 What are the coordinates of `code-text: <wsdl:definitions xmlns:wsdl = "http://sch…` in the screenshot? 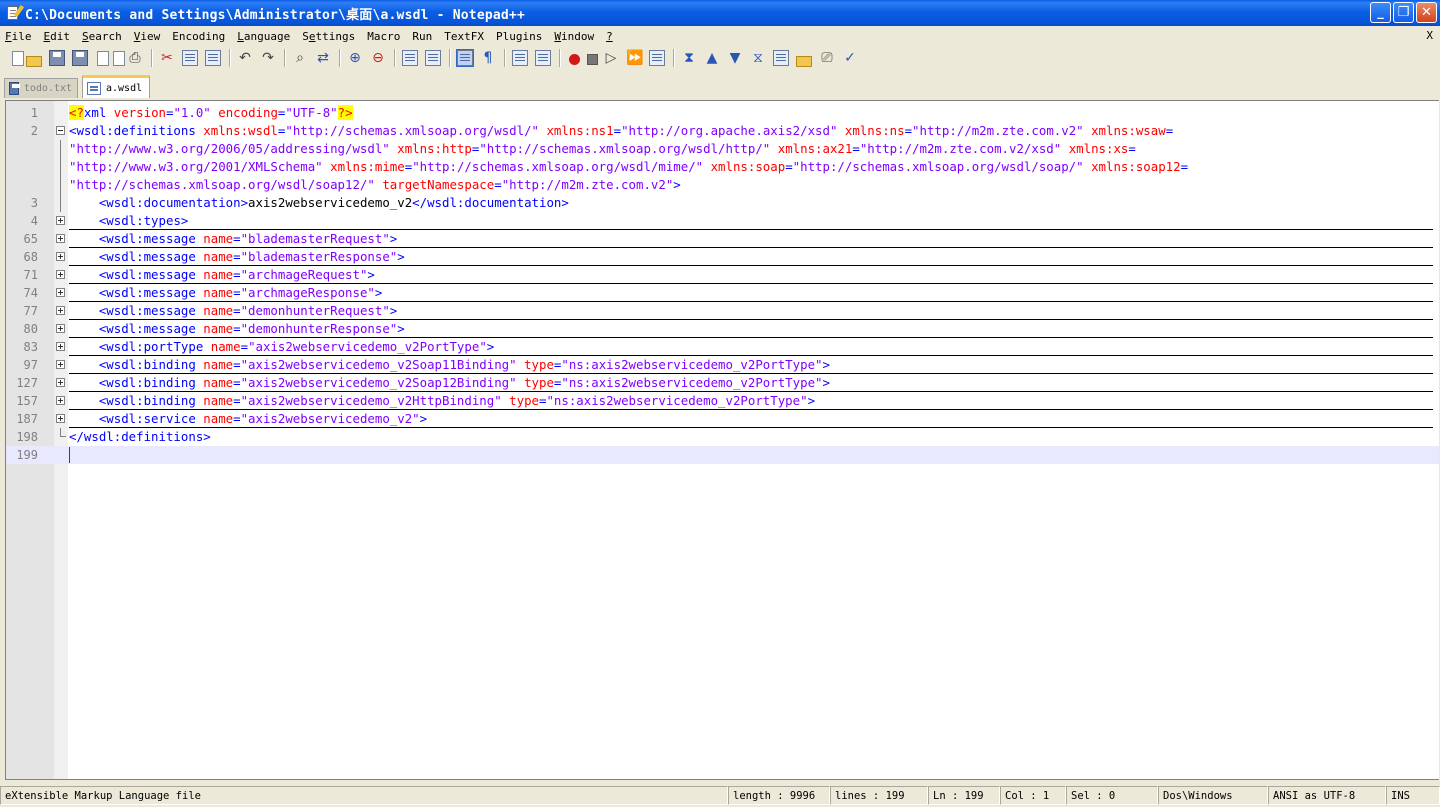 It's located at (621, 131).